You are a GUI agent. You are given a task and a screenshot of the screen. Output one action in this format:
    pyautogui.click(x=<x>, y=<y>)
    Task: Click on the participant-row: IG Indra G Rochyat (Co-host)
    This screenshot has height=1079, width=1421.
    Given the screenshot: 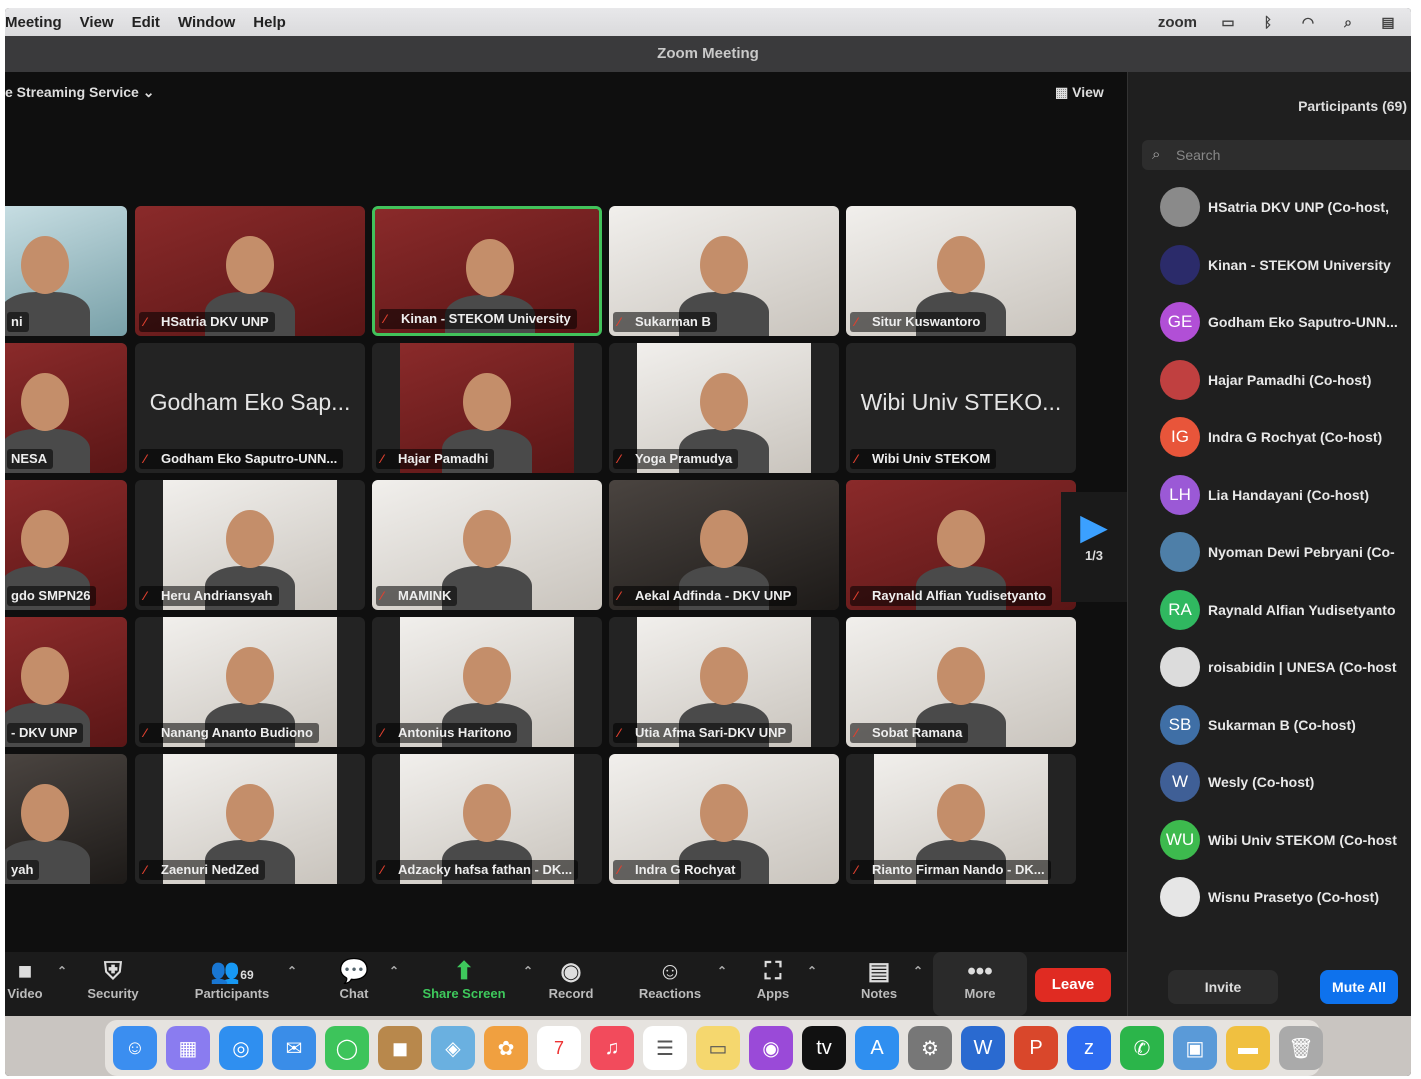 What is the action you would take?
    pyautogui.click(x=1285, y=437)
    